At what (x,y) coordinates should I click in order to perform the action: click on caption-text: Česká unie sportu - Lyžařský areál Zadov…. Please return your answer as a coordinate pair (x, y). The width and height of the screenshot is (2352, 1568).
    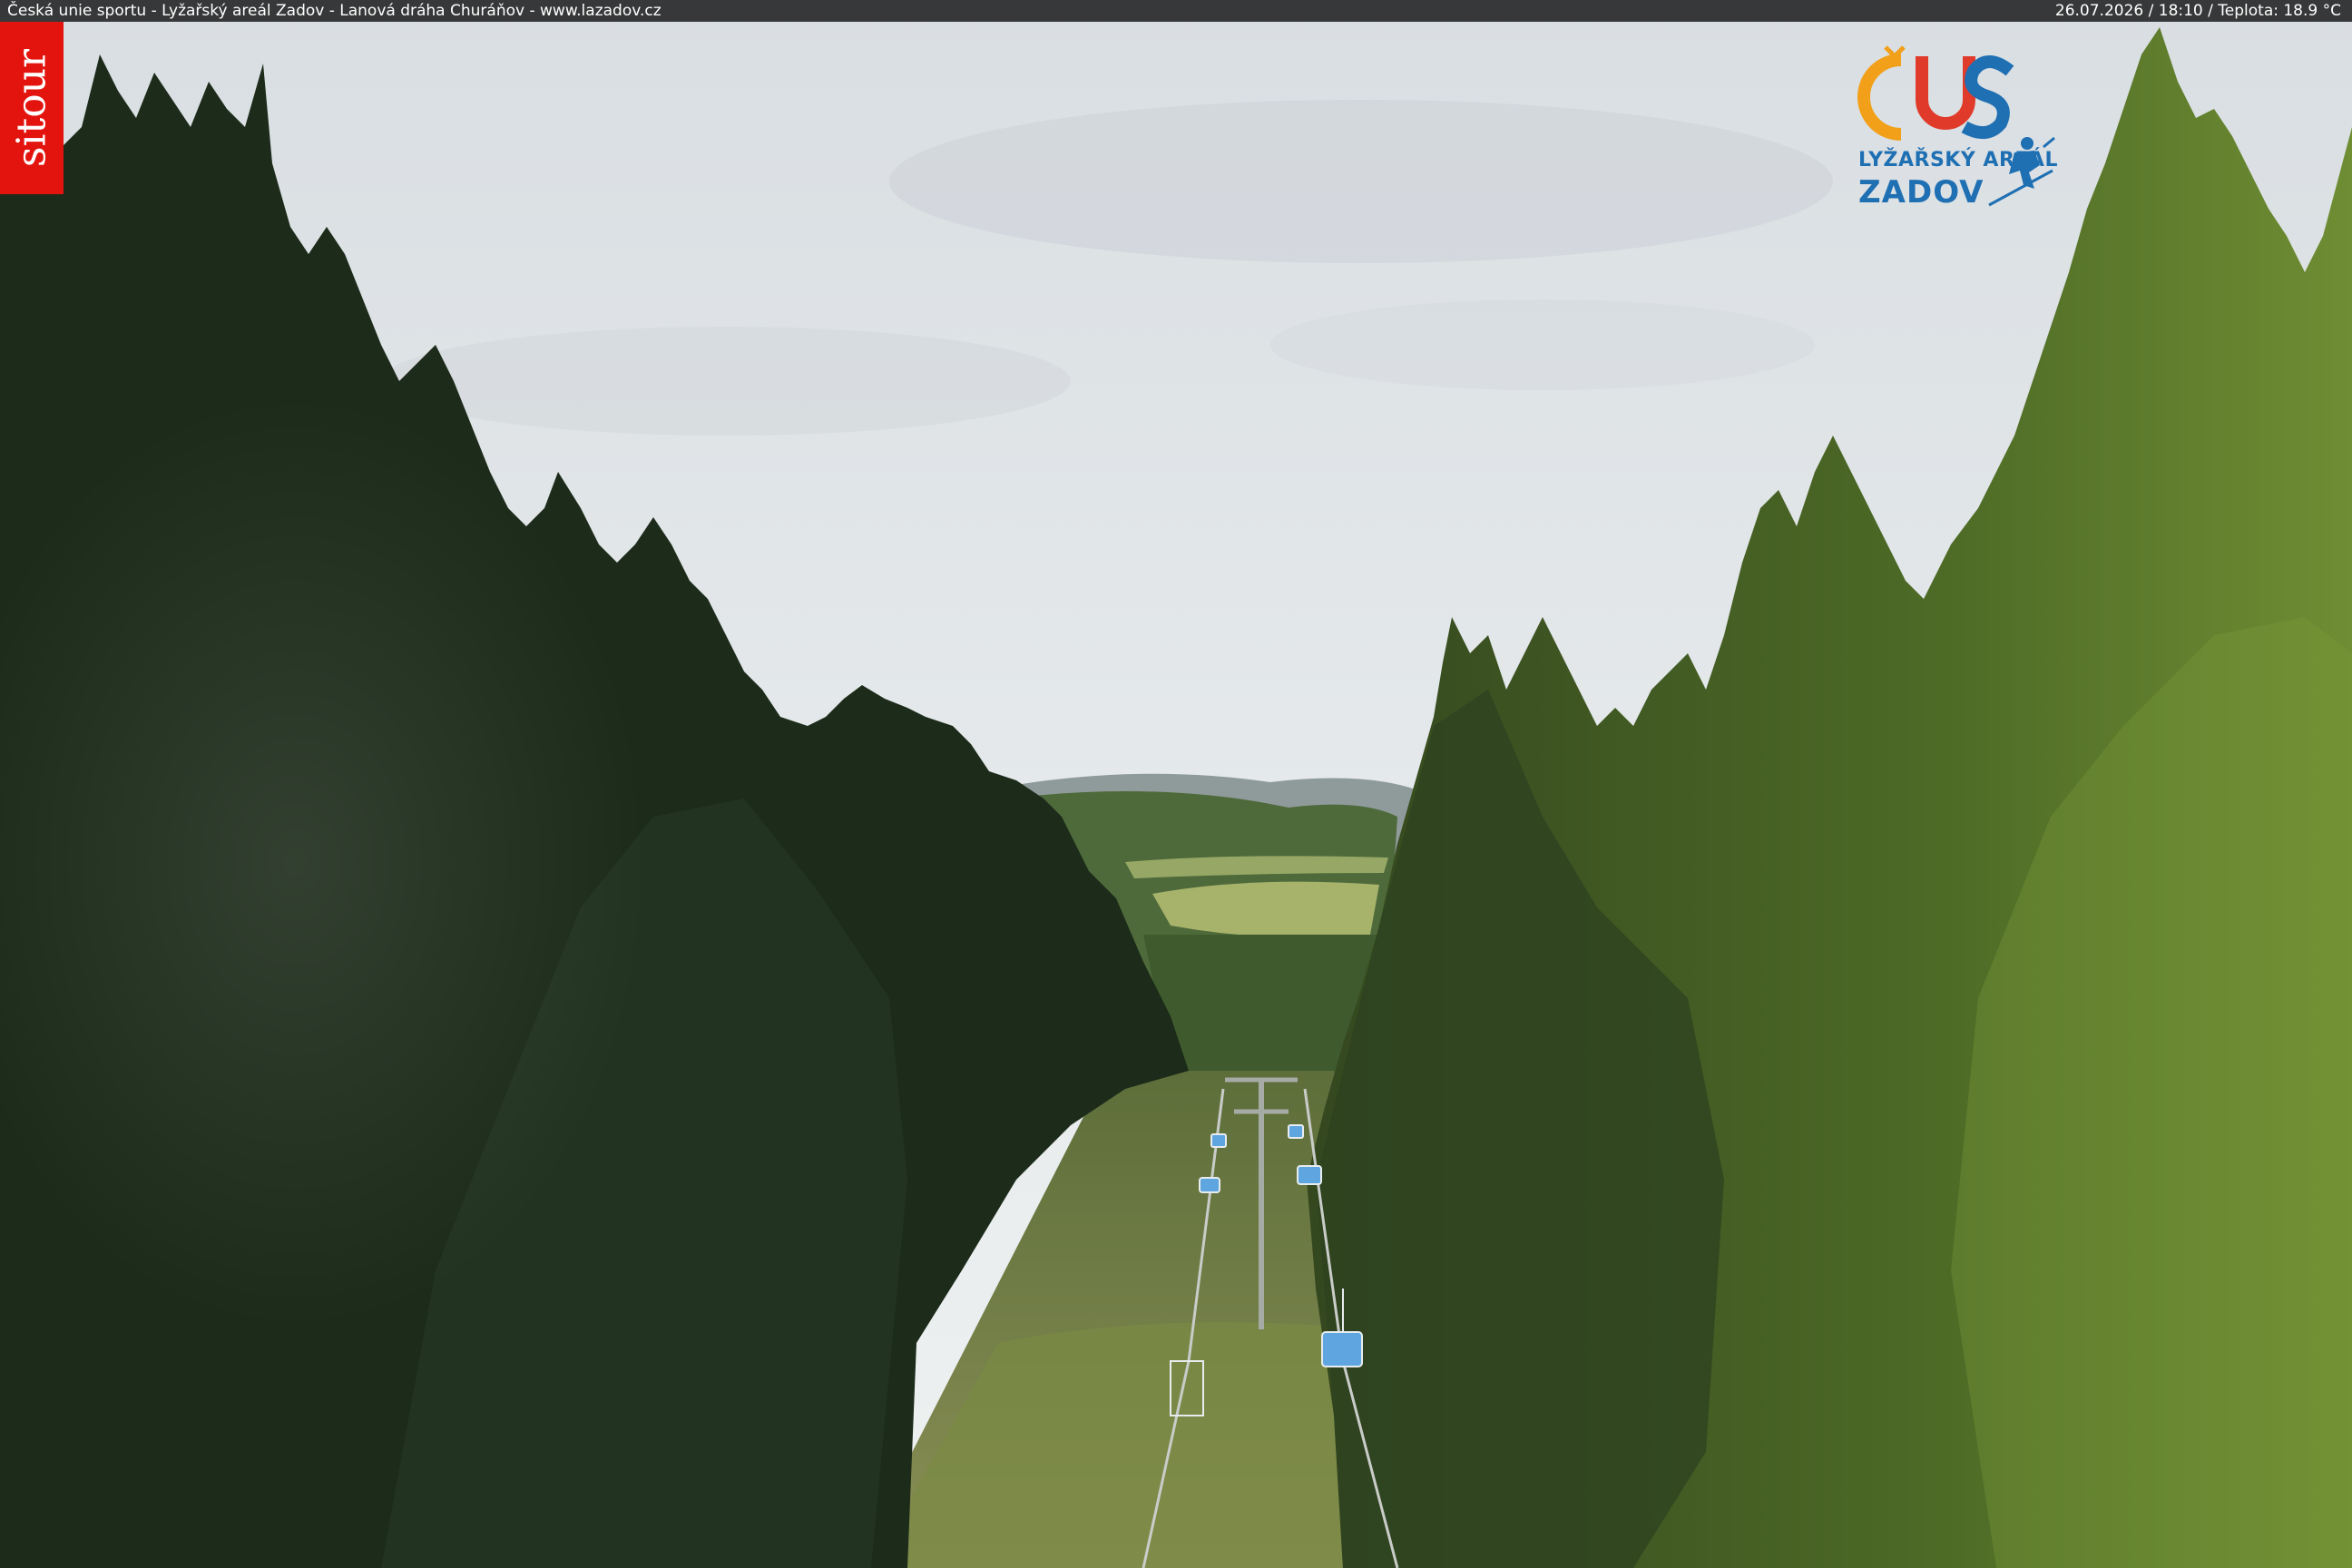
    Looking at the image, I should click on (334, 11).